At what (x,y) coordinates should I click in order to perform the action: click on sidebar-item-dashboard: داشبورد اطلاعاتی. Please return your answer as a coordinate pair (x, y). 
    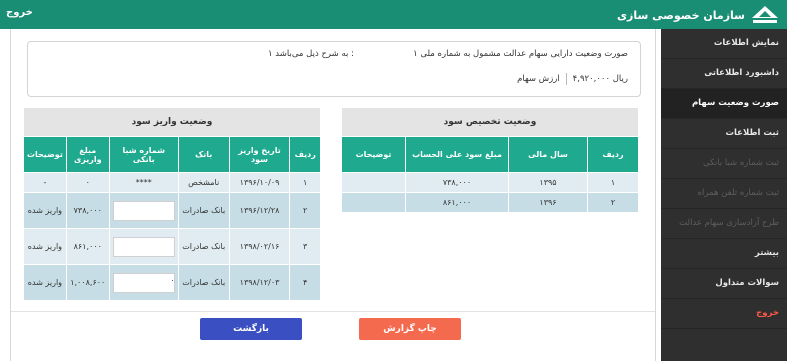
    Looking at the image, I should click on (724, 74).